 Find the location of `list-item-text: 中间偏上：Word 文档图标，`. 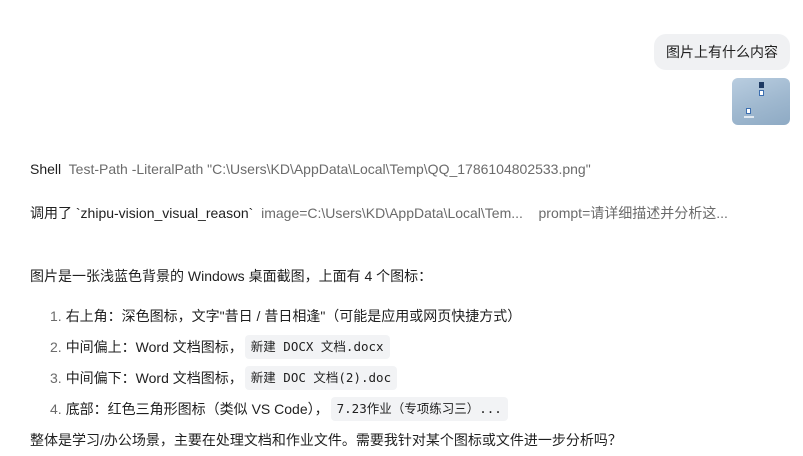

list-item-text: 中间偏上：Word 文档图标， is located at coordinates (154, 346).